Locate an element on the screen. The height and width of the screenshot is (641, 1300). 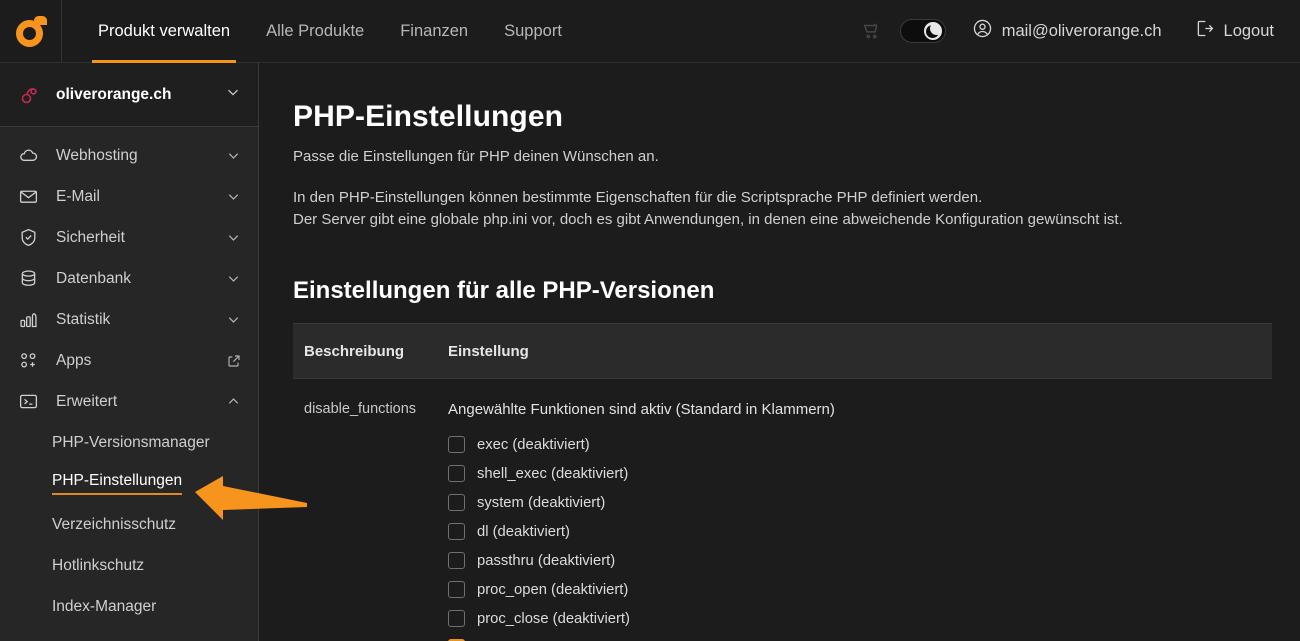
checkbox-dl is located at coordinates (456, 531).